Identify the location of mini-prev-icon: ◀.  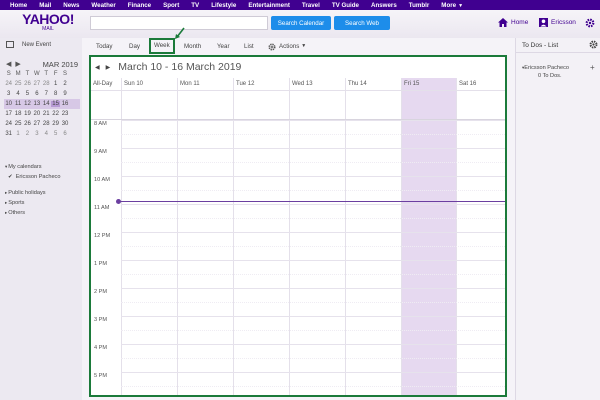
(8, 64).